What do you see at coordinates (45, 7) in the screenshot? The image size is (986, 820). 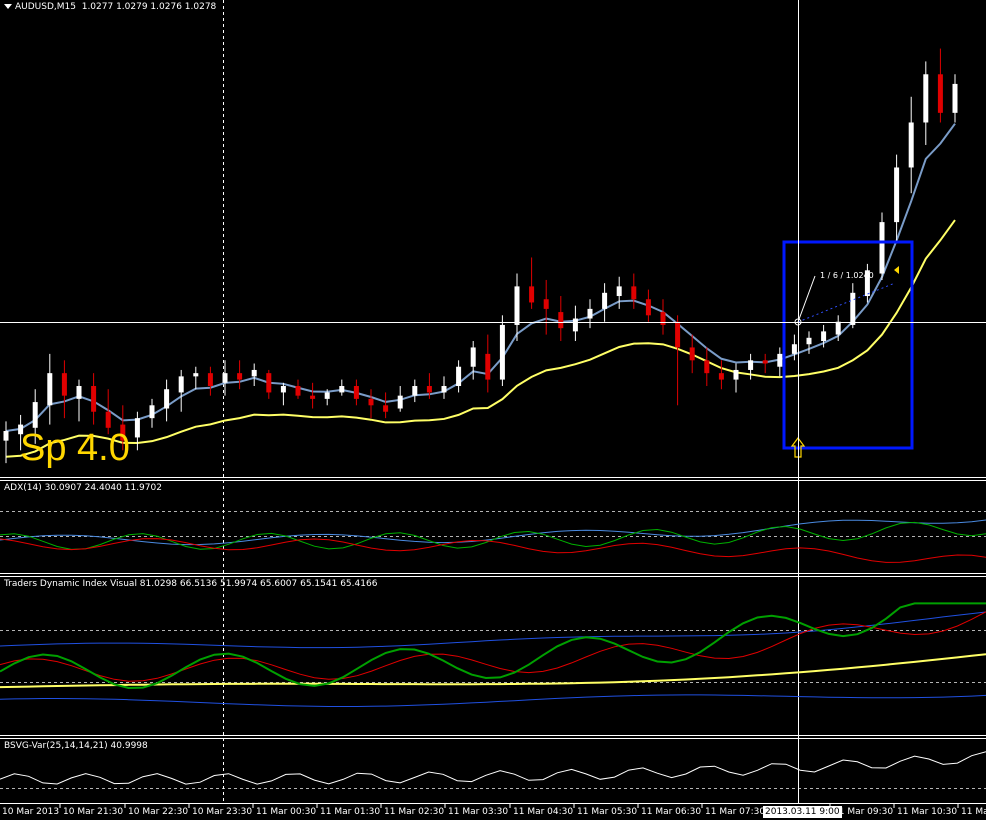 I see `symbol-title: AUDUSD,M15` at bounding box center [45, 7].